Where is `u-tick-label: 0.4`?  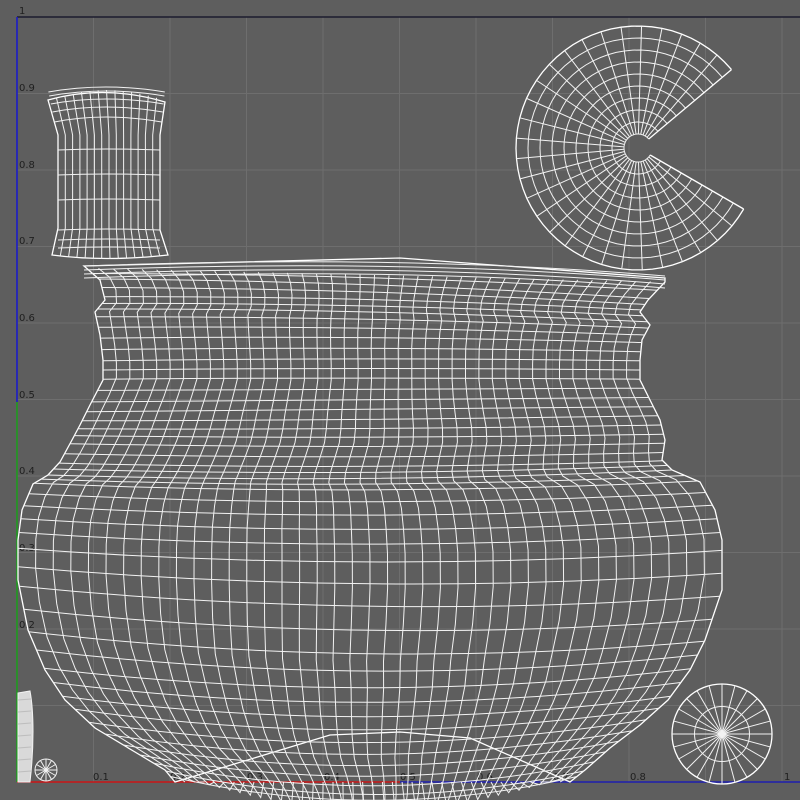
u-tick-label: 0.4 is located at coordinates (332, 777).